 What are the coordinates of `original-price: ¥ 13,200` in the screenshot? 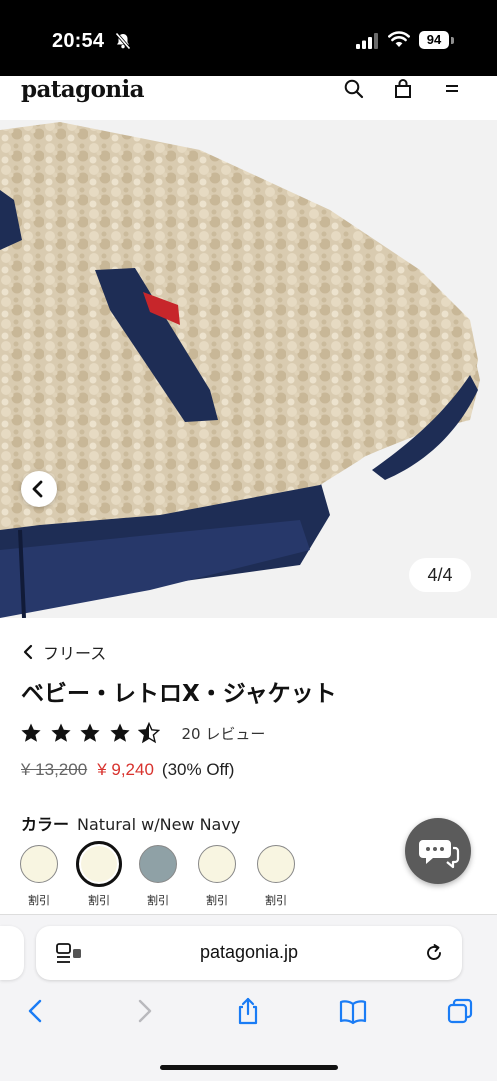 It's located at (54, 769).